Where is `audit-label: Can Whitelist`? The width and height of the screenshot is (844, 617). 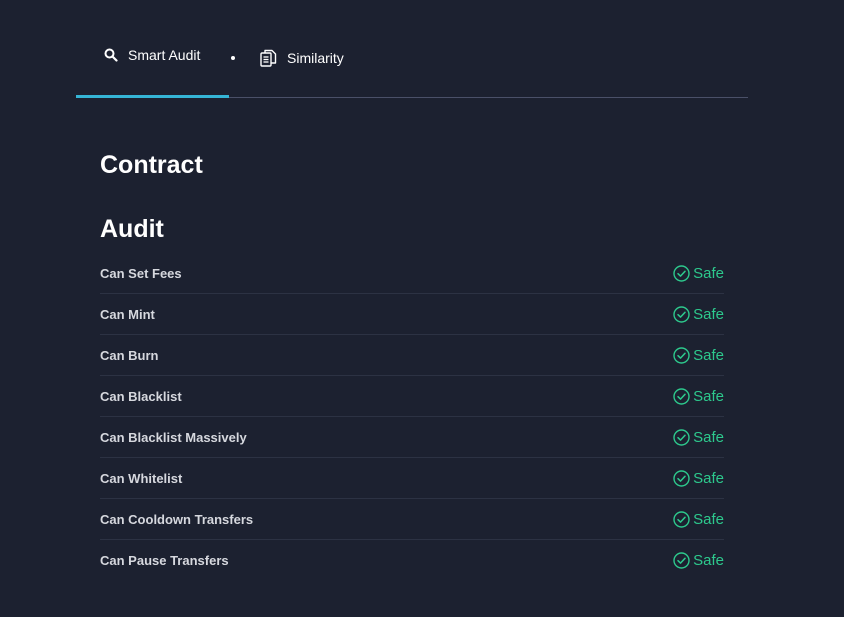
audit-label: Can Whitelist is located at coordinates (141, 478).